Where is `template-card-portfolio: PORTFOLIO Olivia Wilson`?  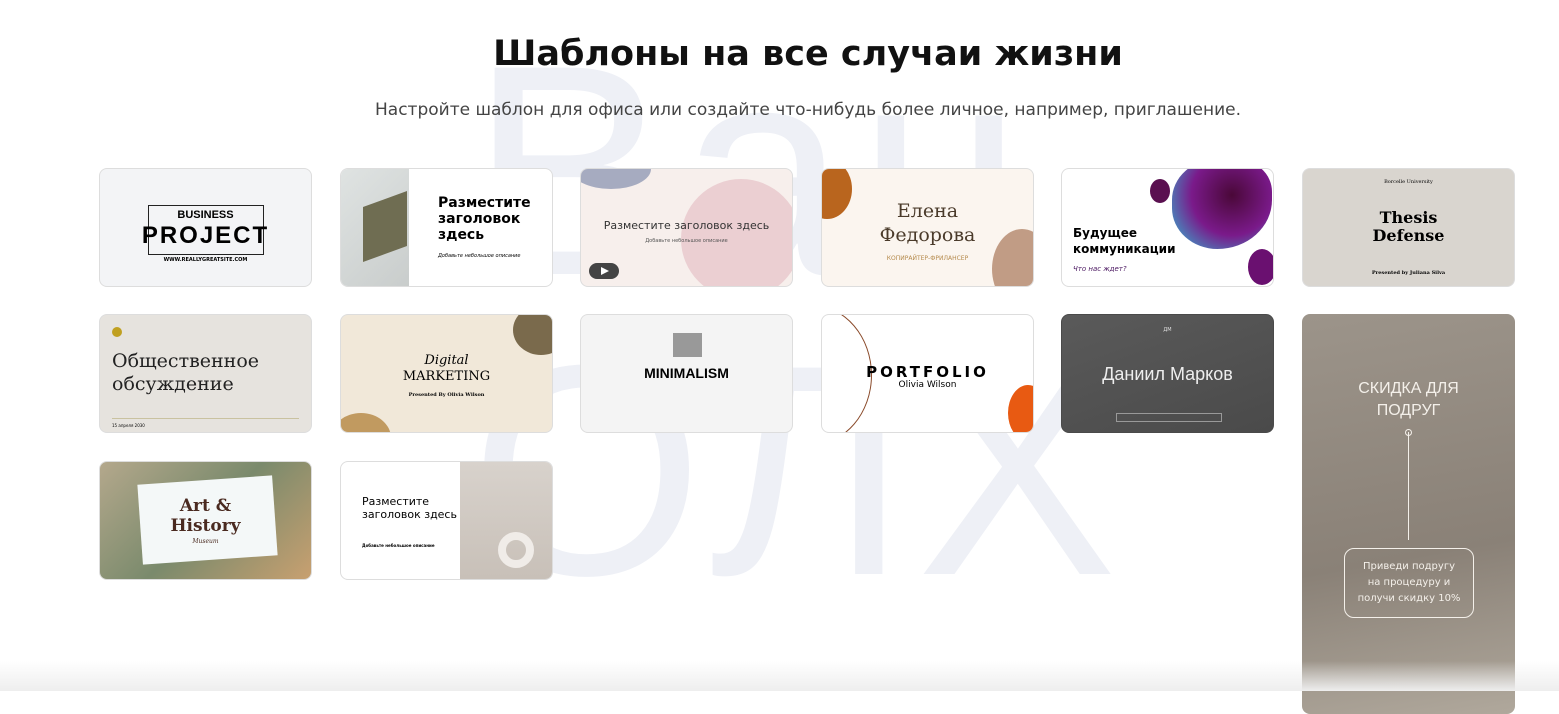
template-card-portfolio: PORTFOLIO Olivia Wilson is located at coordinates (927, 373).